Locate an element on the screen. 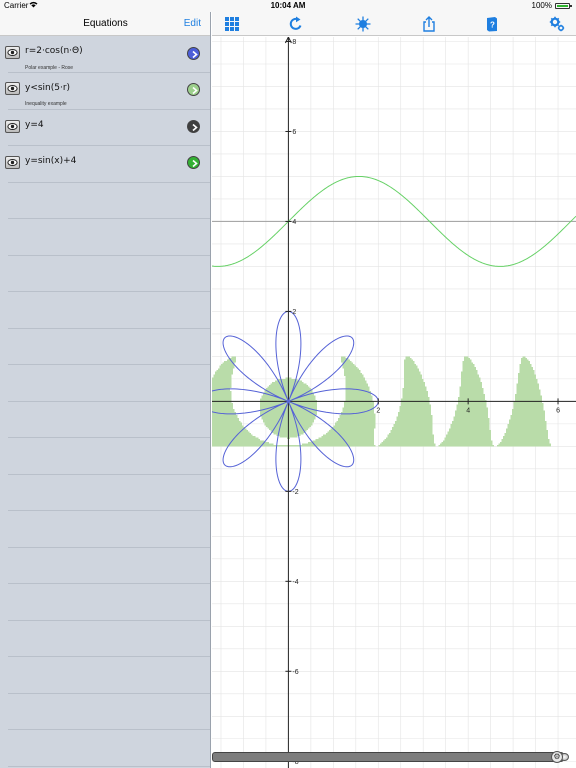 This screenshot has height=768, width=576. y-tick-label: 2 is located at coordinates (294, 312).